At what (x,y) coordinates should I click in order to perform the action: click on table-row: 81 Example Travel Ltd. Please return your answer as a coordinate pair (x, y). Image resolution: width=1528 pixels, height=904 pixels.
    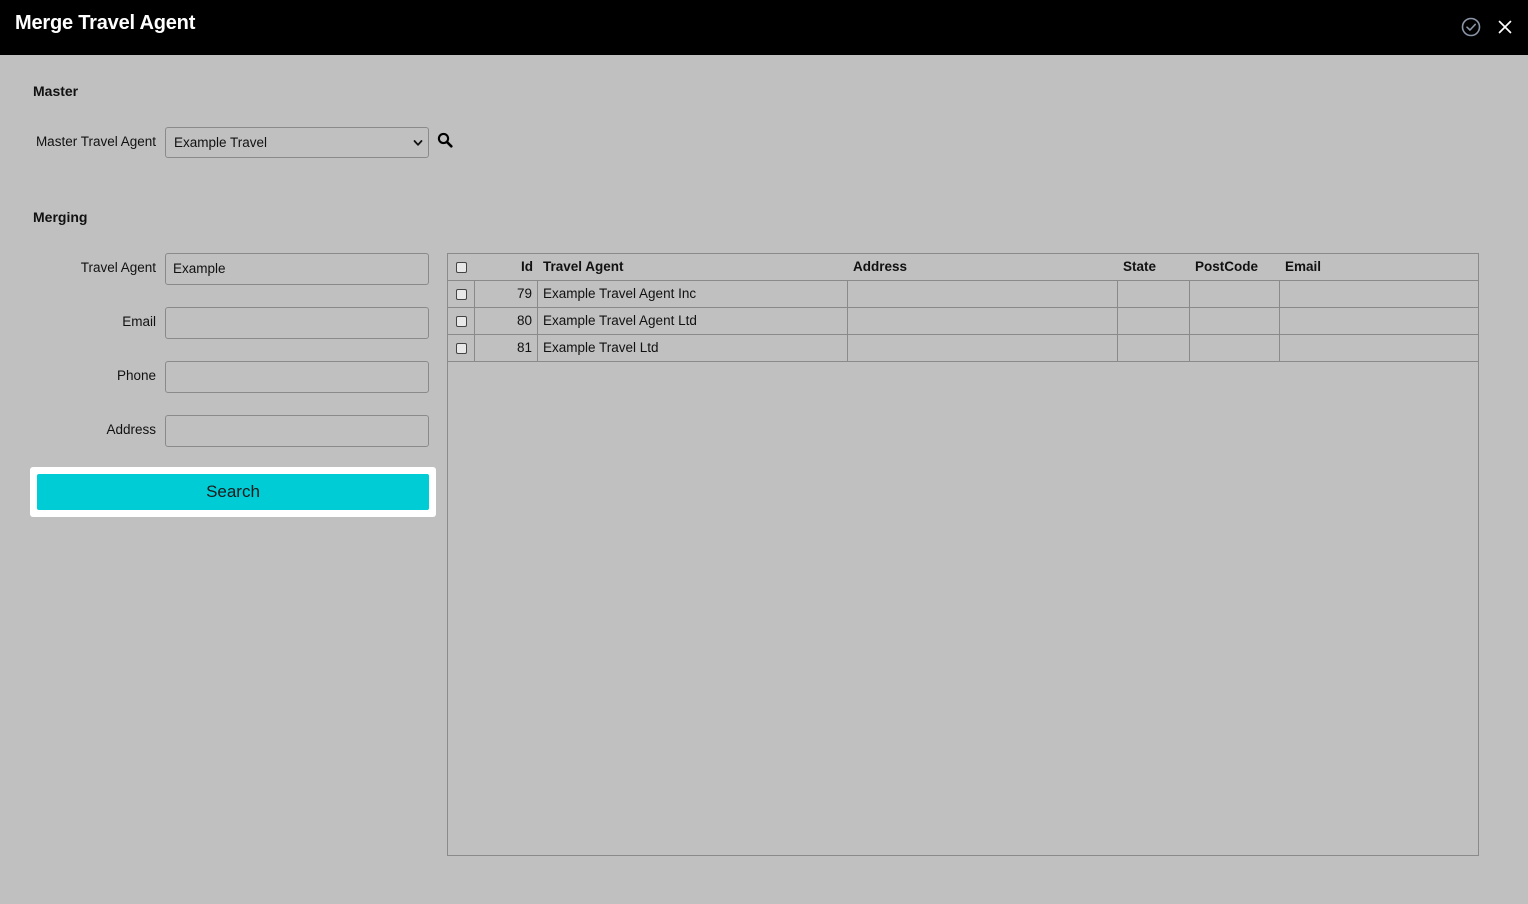
    Looking at the image, I should click on (963, 348).